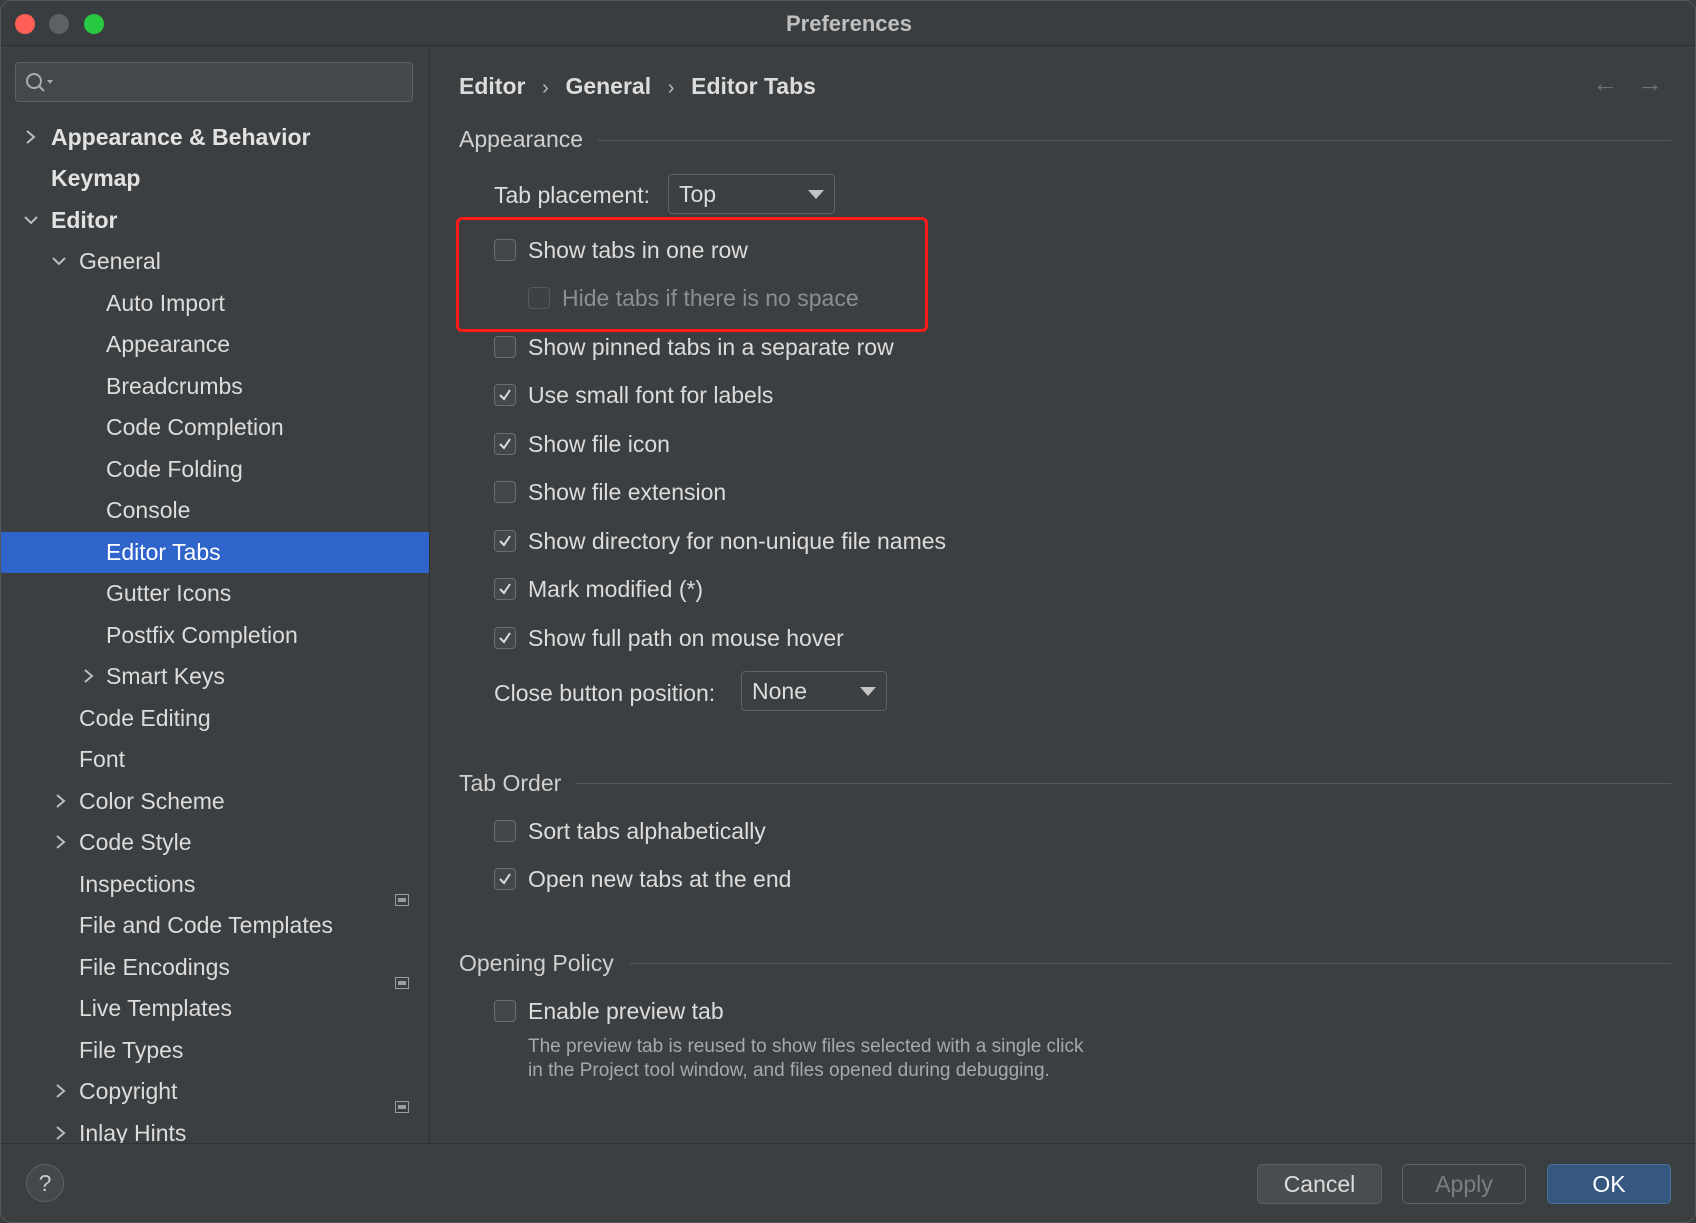 Image resolution: width=1696 pixels, height=1223 pixels. I want to click on sidebar-item-file-types: File Types, so click(215, 1050).